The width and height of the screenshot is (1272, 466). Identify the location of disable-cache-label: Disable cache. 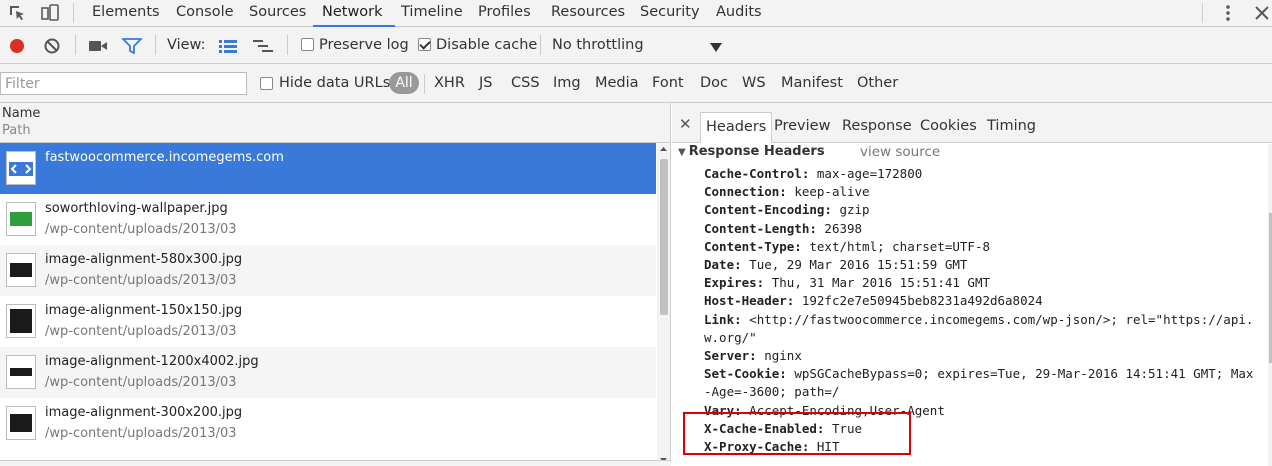
(487, 45).